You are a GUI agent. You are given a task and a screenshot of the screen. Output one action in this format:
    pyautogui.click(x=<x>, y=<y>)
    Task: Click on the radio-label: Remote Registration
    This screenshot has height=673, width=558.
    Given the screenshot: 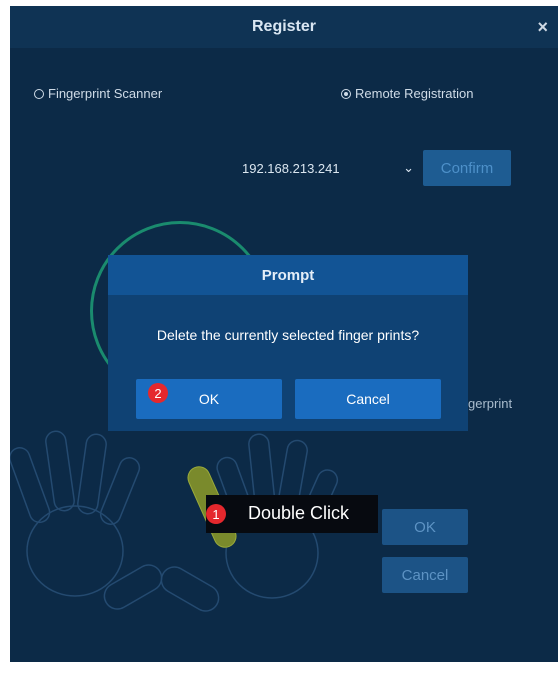 What is the action you would take?
    pyautogui.click(x=414, y=93)
    